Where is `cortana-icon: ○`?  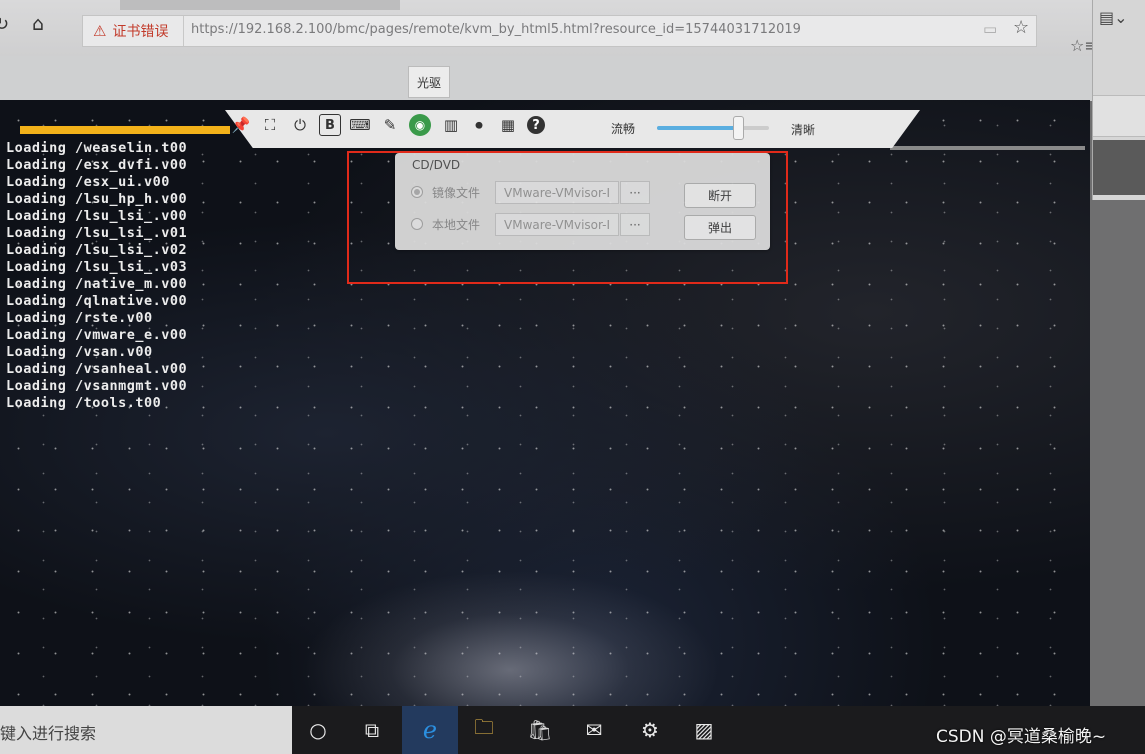
cortana-icon: ○ is located at coordinates (318, 730).